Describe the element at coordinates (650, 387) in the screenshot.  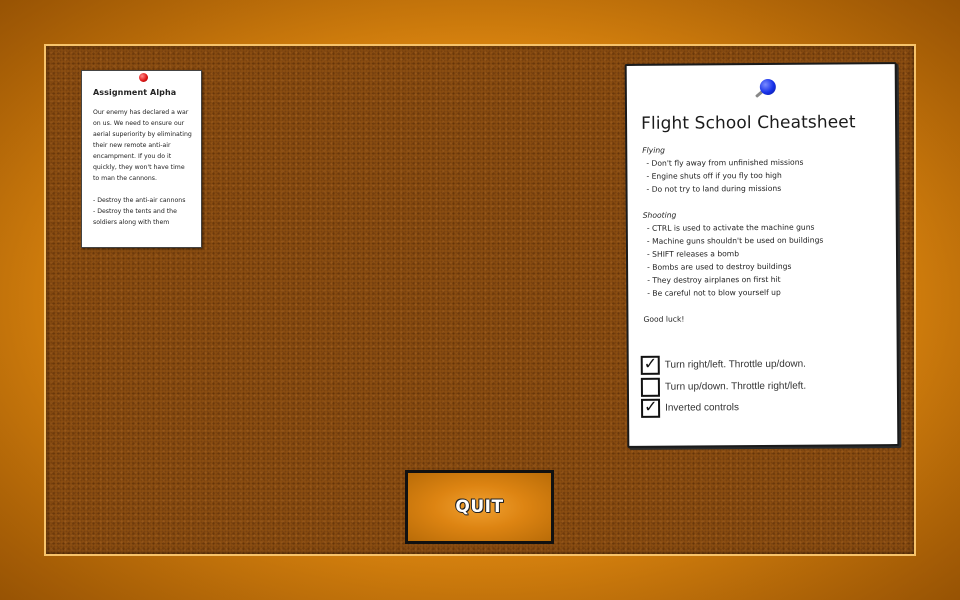
I see `checkbox-turn-up-down: ✓` at that location.